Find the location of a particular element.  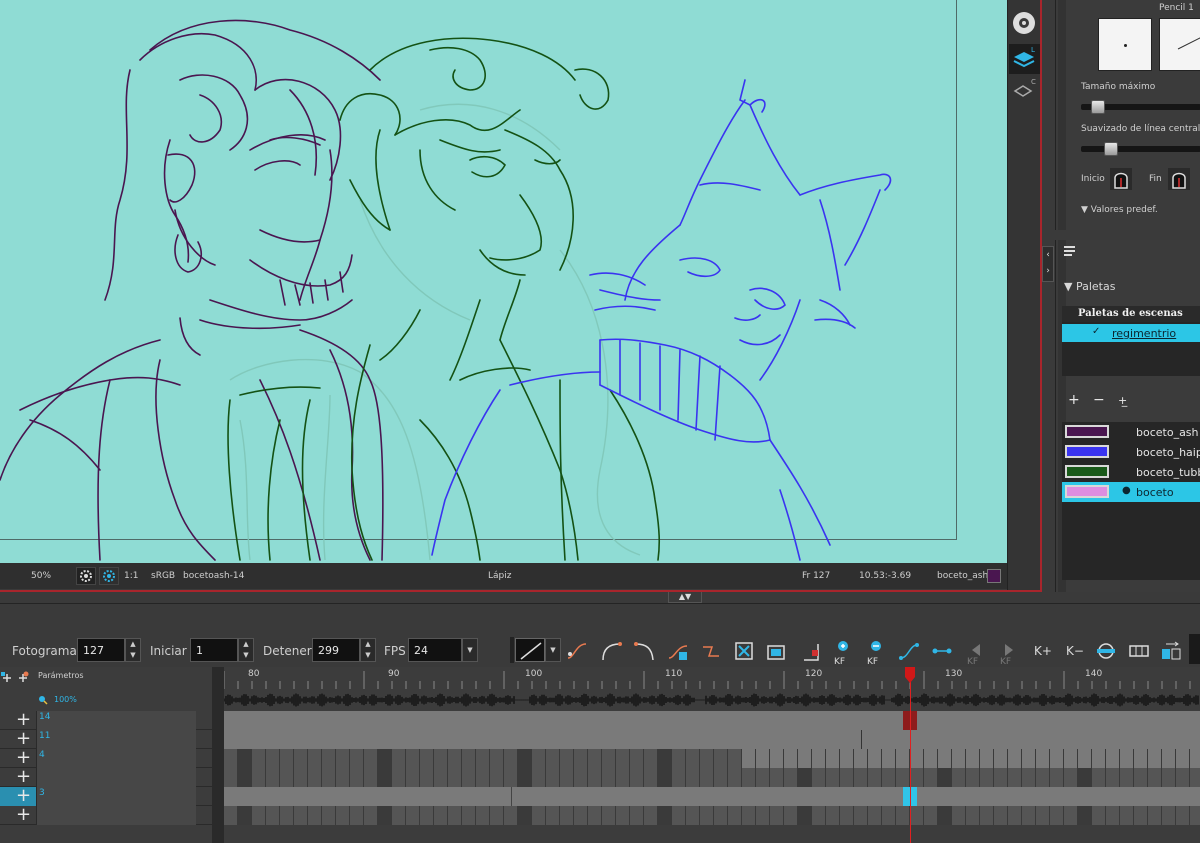

collapse-toggle: ▲▼ is located at coordinates (685, 597).